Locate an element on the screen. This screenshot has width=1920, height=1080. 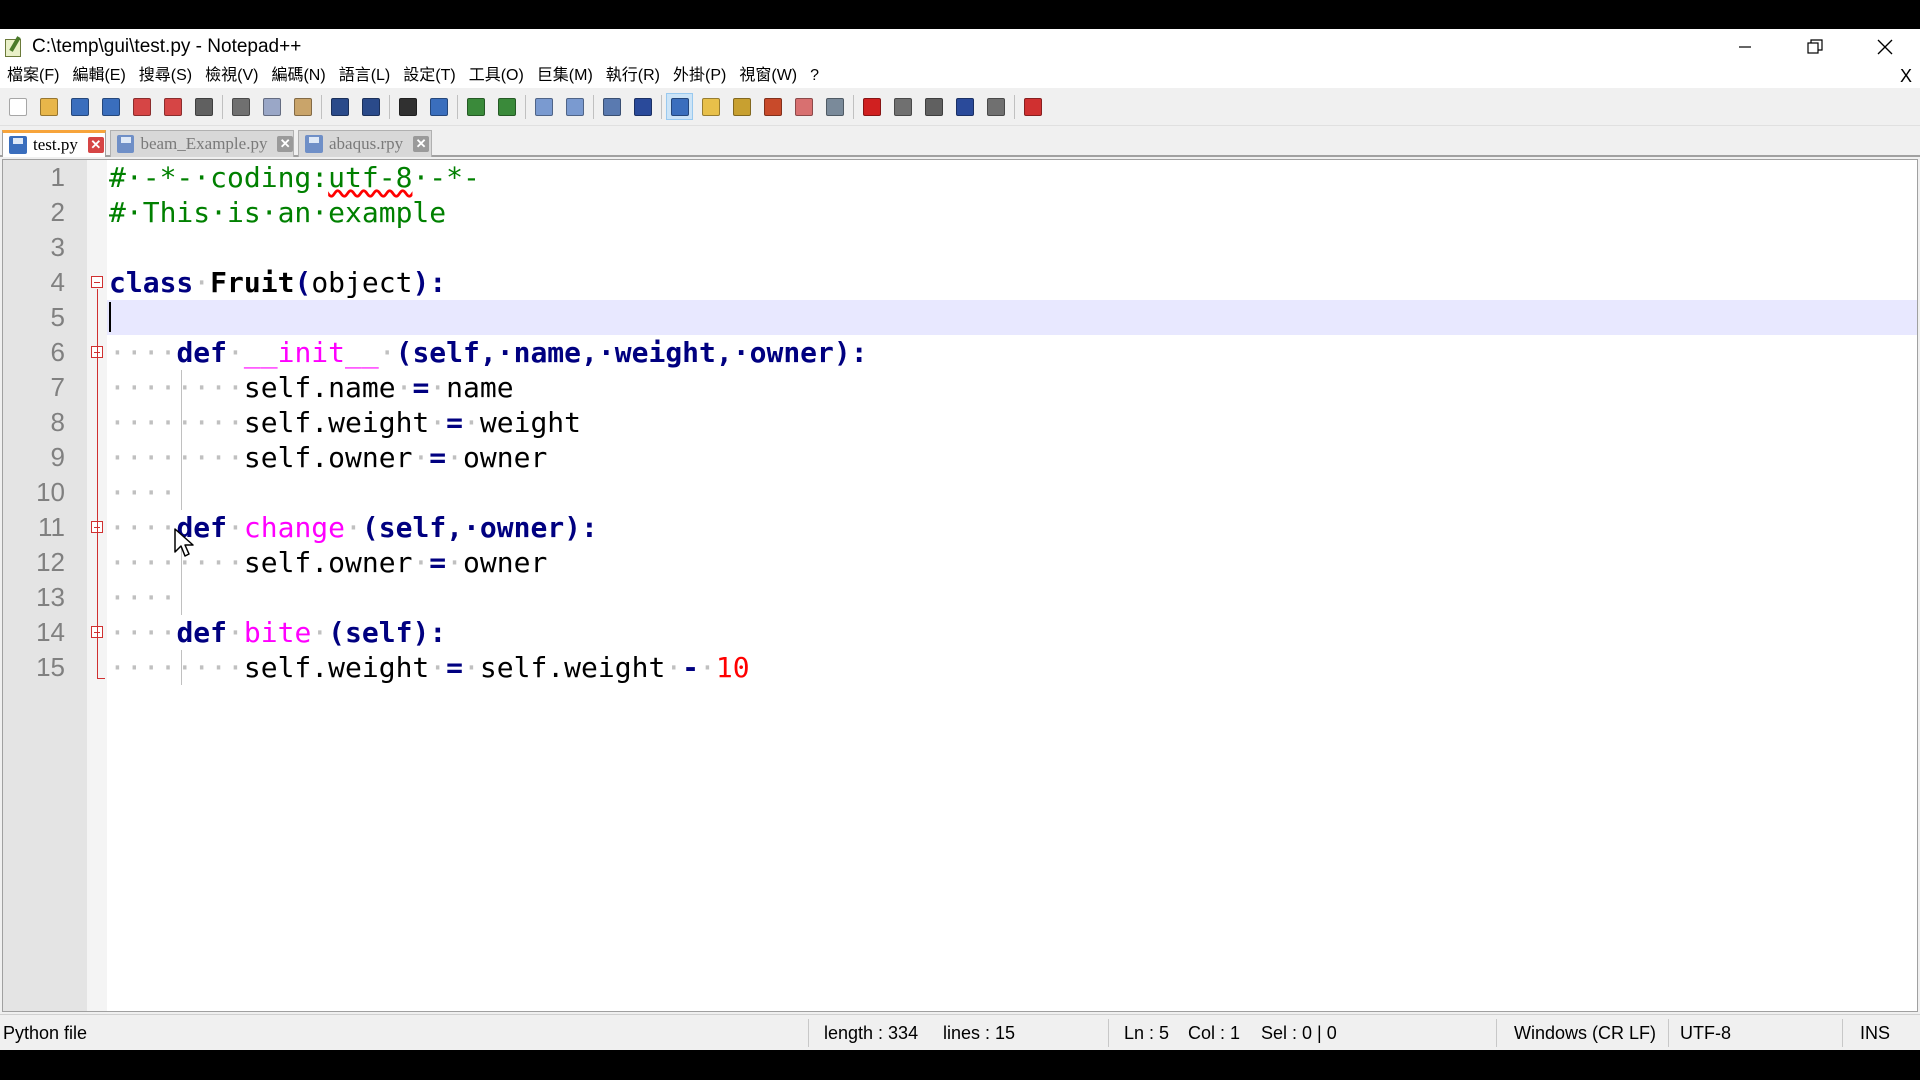
menu-encoding: 編碼(N) is located at coordinates (297, 76).